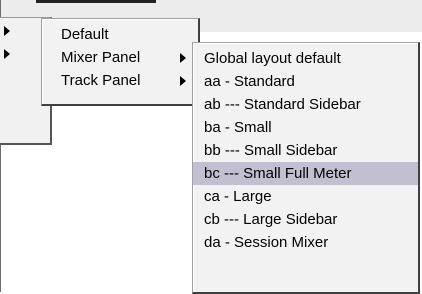  Describe the element at coordinates (305, 127) in the screenshot. I see `submenu-item-ba-small: ba - Small` at that location.